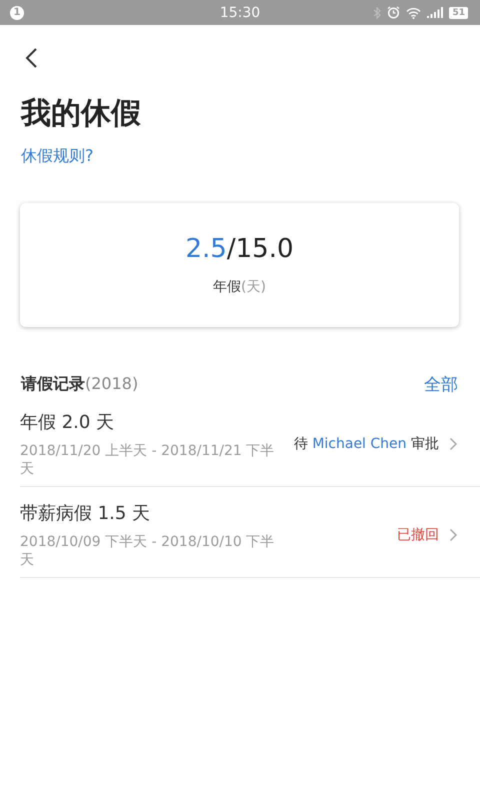  Describe the element at coordinates (57, 156) in the screenshot. I see `rules-link: 休假规则?` at that location.